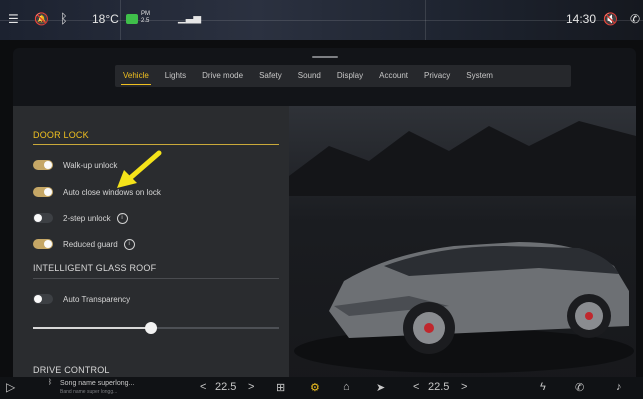  Describe the element at coordinates (380, 387) in the screenshot. I see `navigation-icon: ➤` at that location.